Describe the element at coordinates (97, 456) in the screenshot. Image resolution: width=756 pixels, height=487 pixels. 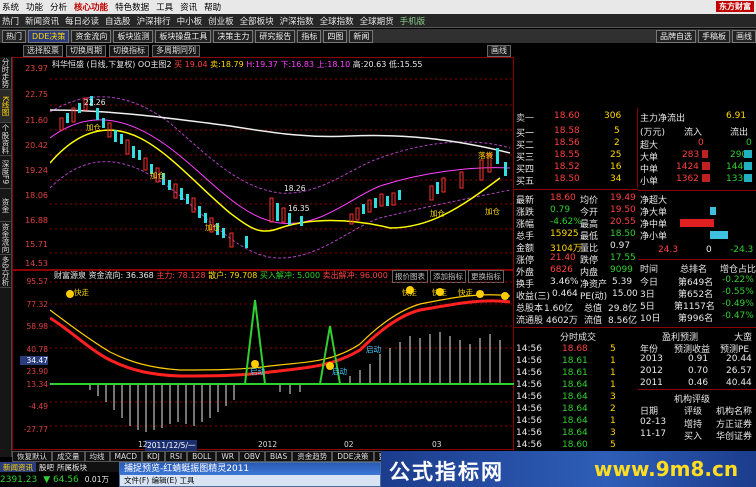
I see `tab-ma: 均线` at that location.